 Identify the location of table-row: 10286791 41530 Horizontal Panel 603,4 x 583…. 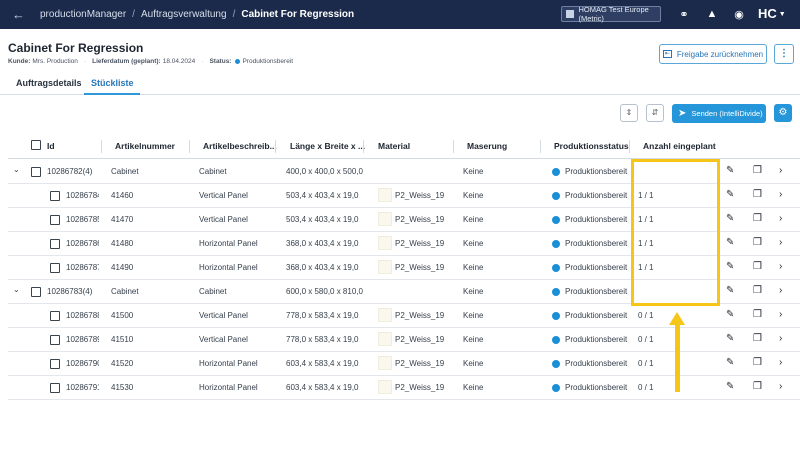
(404, 388).